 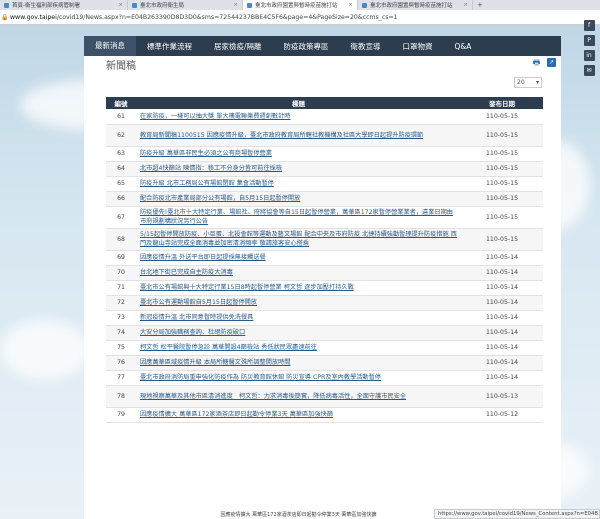 I want to click on table-row: 61 在家防疫，一樣可以抽大獎 單大樓電聯樂費週創數計時 110-05-15, so click(x=324, y=117).